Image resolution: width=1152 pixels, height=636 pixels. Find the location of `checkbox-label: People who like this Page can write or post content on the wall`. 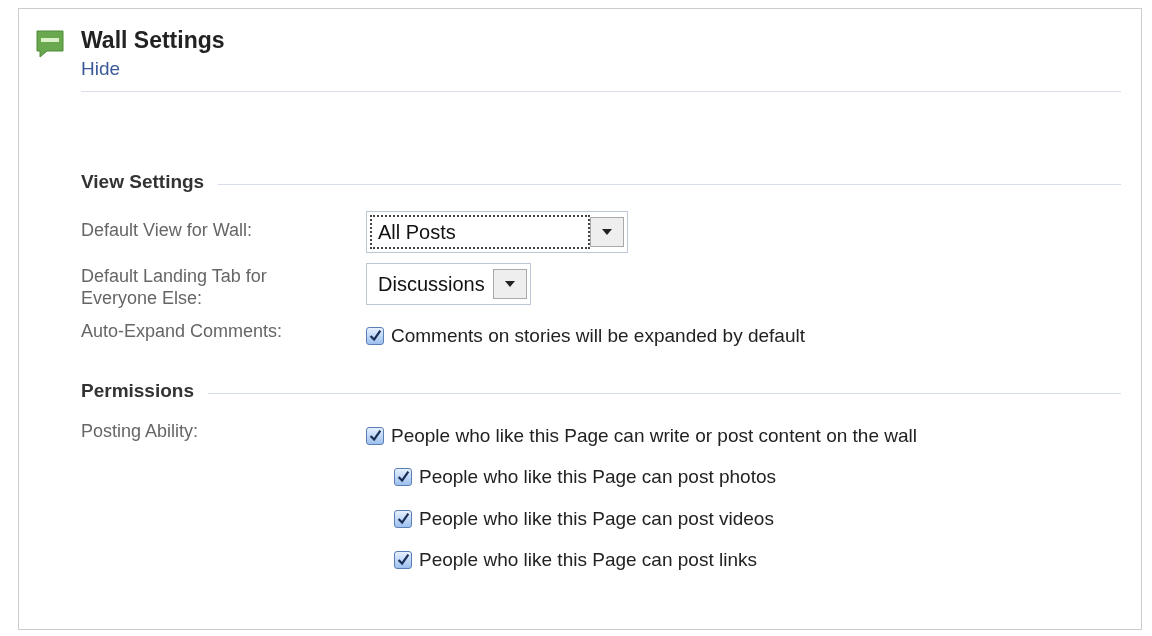

checkbox-label: People who like this Page can write or post content on the wall is located at coordinates (654, 435).